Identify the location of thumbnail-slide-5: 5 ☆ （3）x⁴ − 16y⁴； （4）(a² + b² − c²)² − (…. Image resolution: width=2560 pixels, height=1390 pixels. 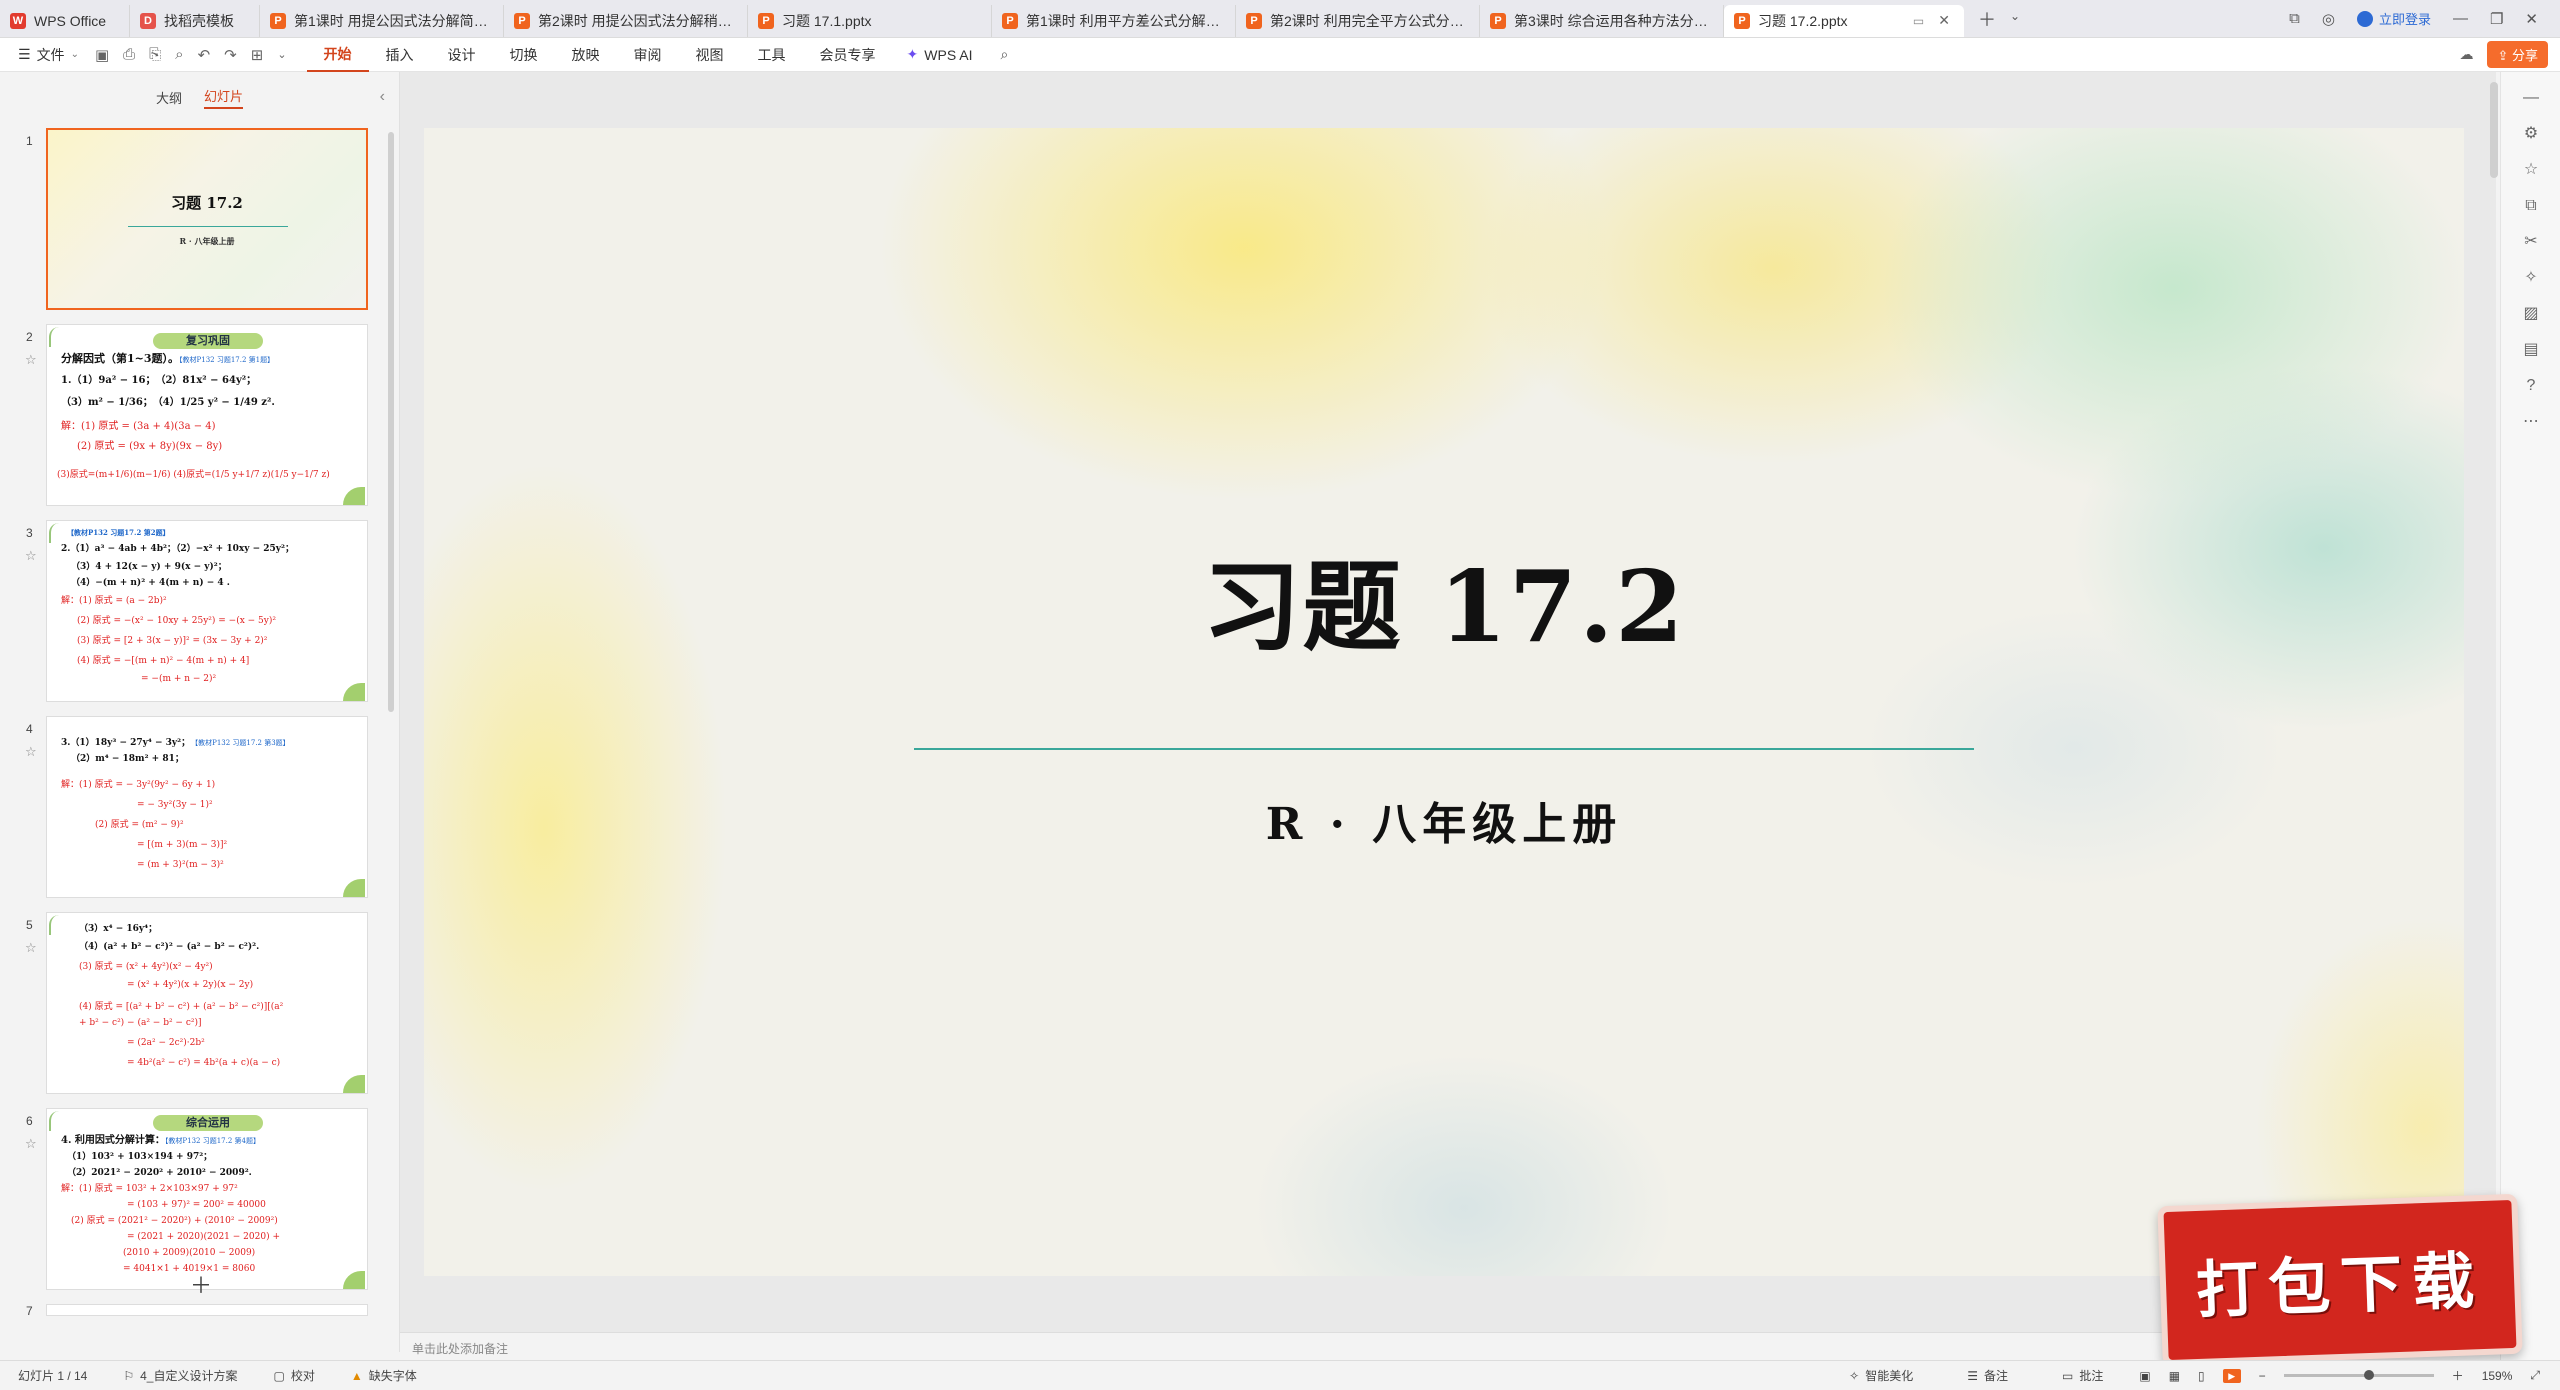
(190, 1004).